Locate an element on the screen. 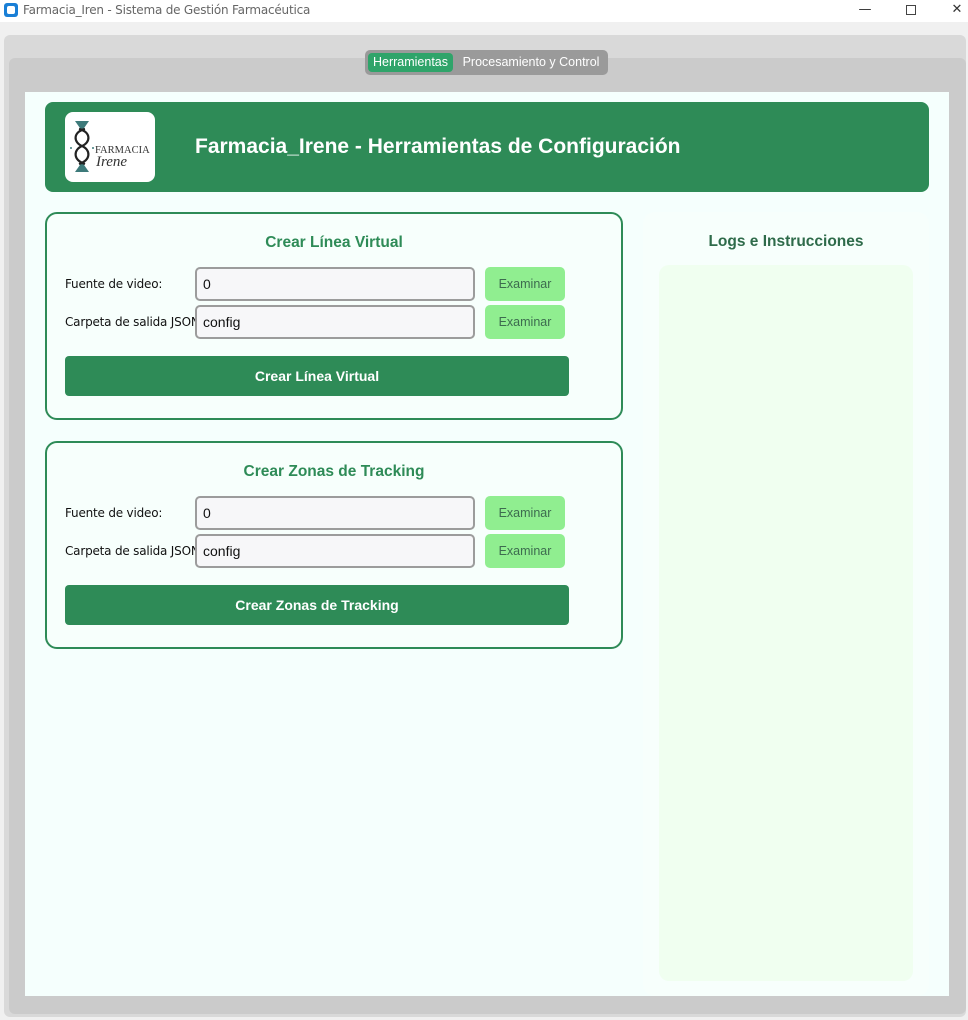  app-icon is located at coordinates (11, 10).